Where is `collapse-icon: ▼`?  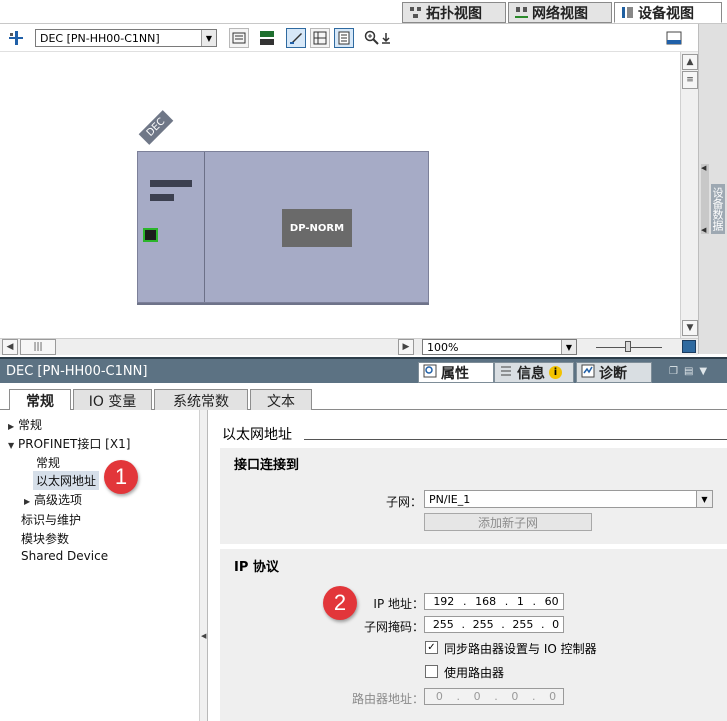
collapse-icon: ▼ is located at coordinates (703, 372).